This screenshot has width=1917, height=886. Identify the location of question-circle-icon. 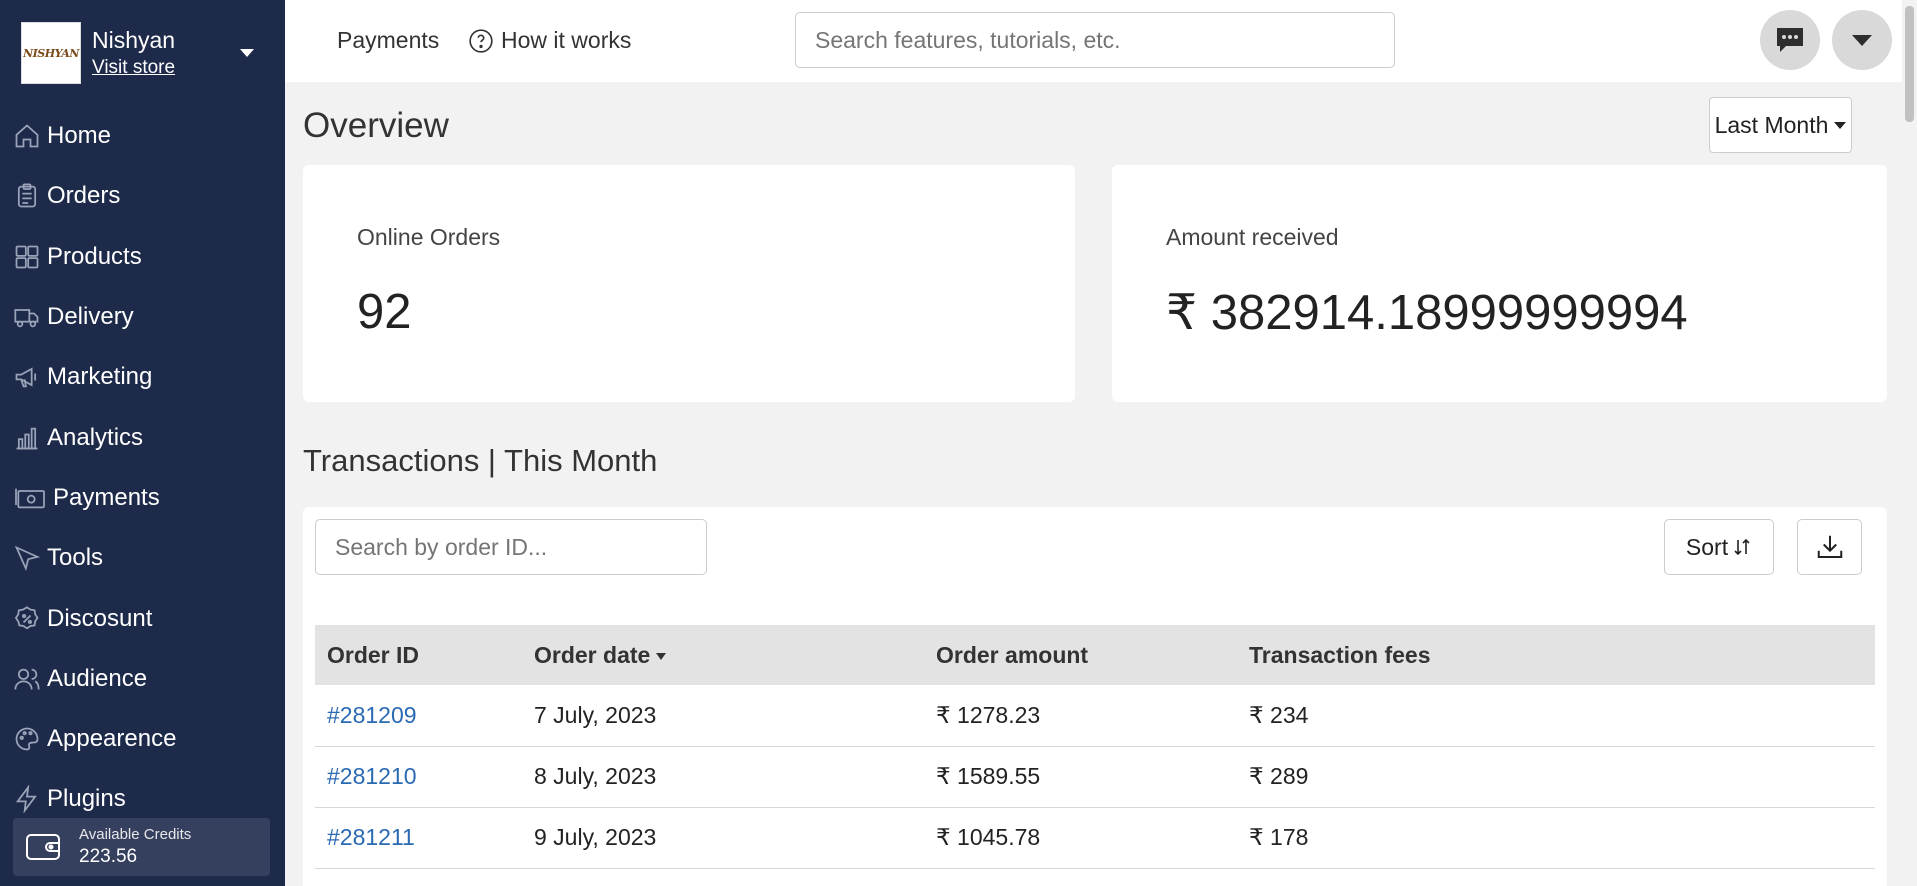
(481, 40).